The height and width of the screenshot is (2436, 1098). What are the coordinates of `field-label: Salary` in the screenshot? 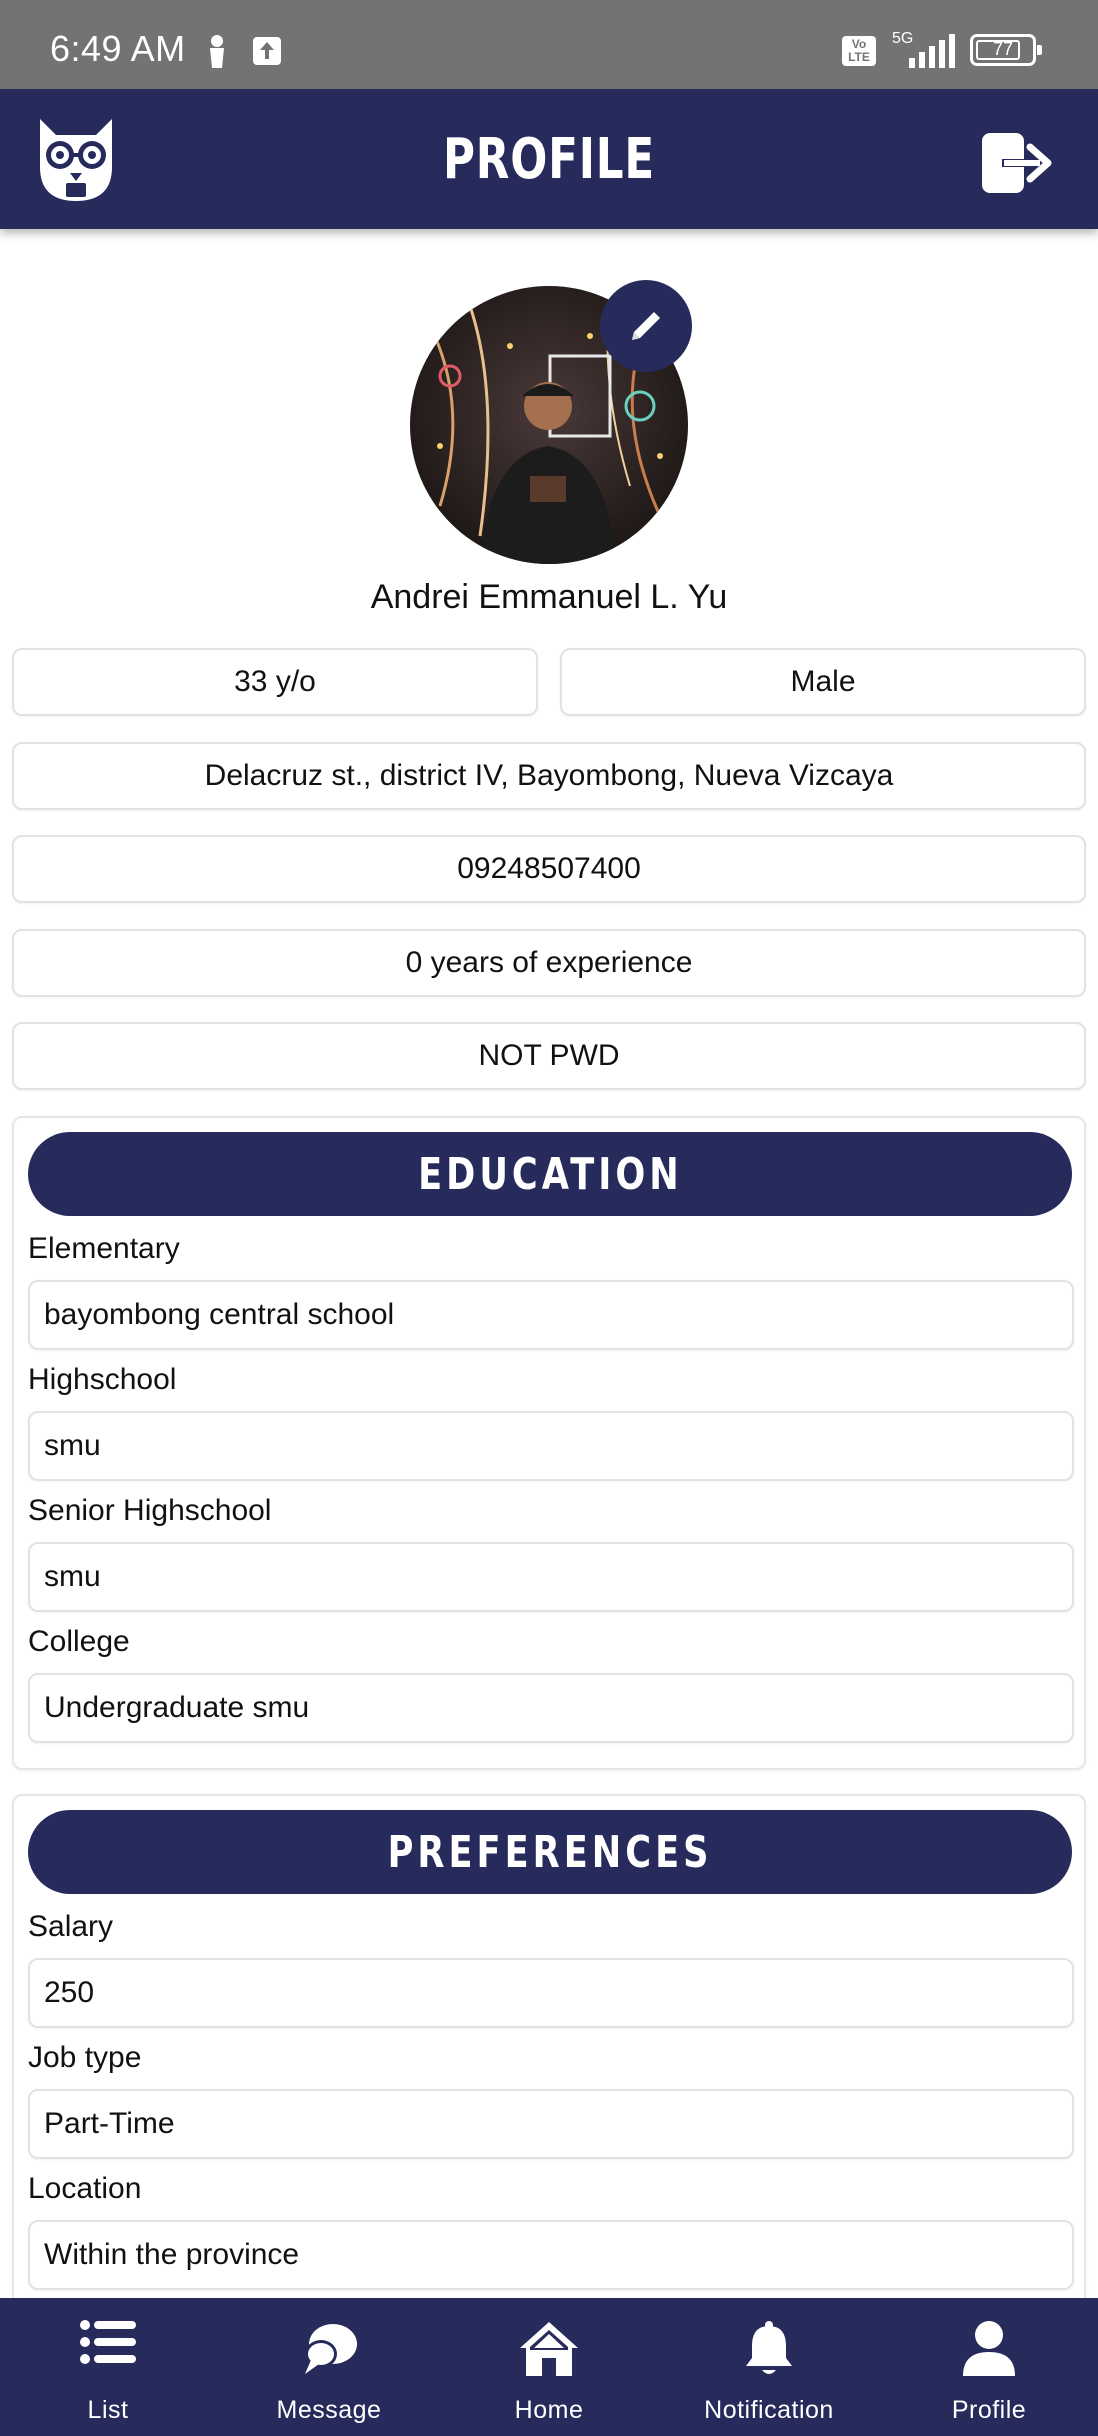 It's located at (71, 1926).